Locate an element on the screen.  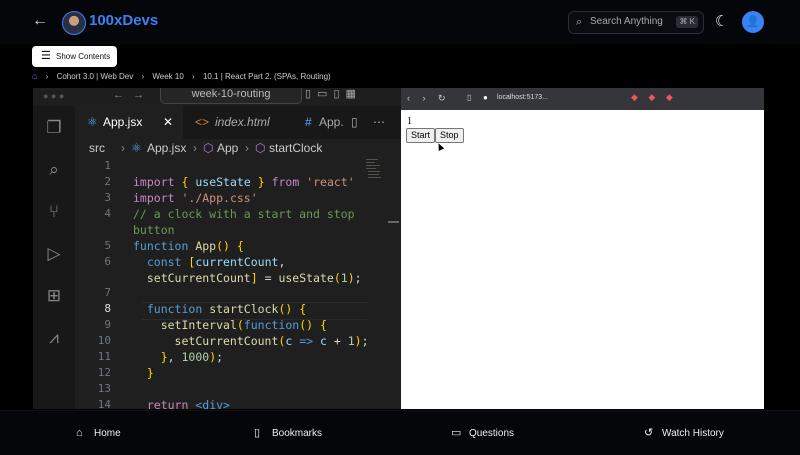
code-line: // a clock with a start and stop is located at coordinates (244, 214).